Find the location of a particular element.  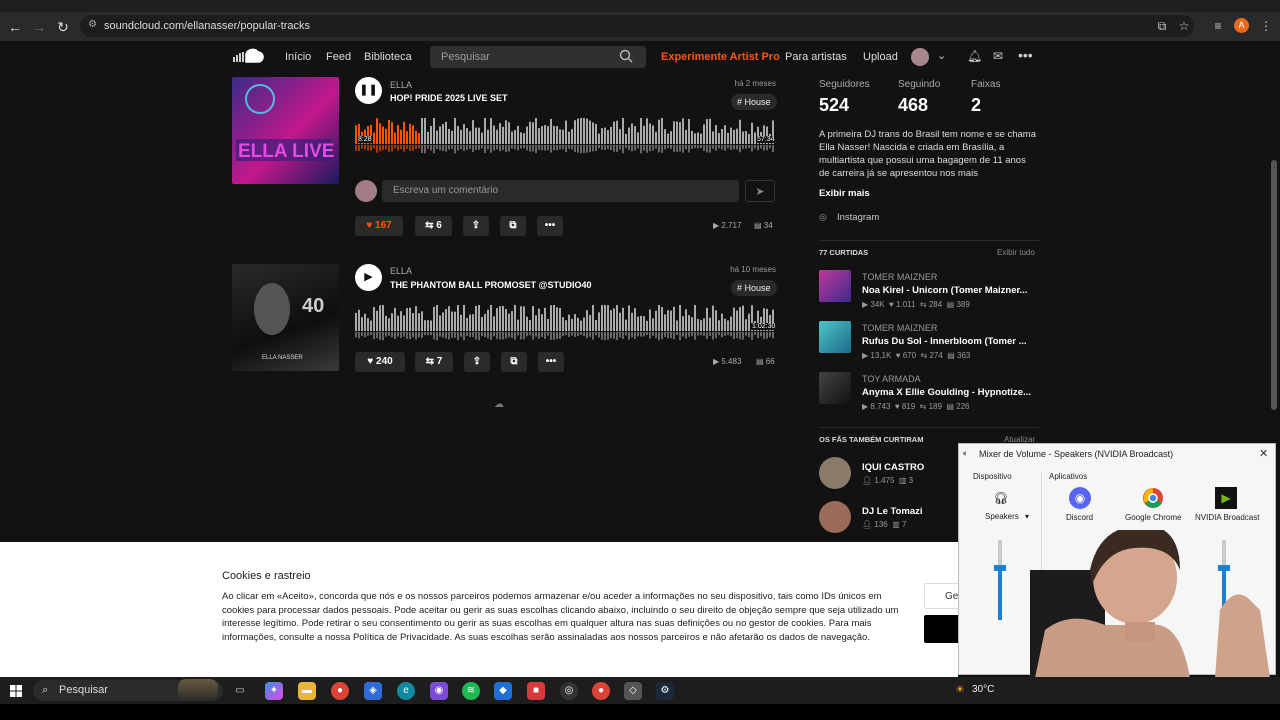

notifications-icon: 🔔︎ is located at coordinates (974, 56).